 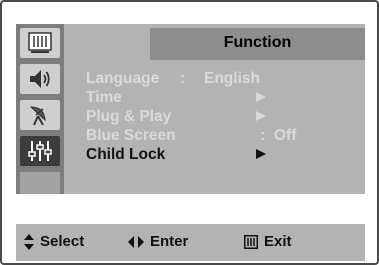 What do you see at coordinates (136, 242) in the screenshot?
I see `left-right-arrows-icon` at bounding box center [136, 242].